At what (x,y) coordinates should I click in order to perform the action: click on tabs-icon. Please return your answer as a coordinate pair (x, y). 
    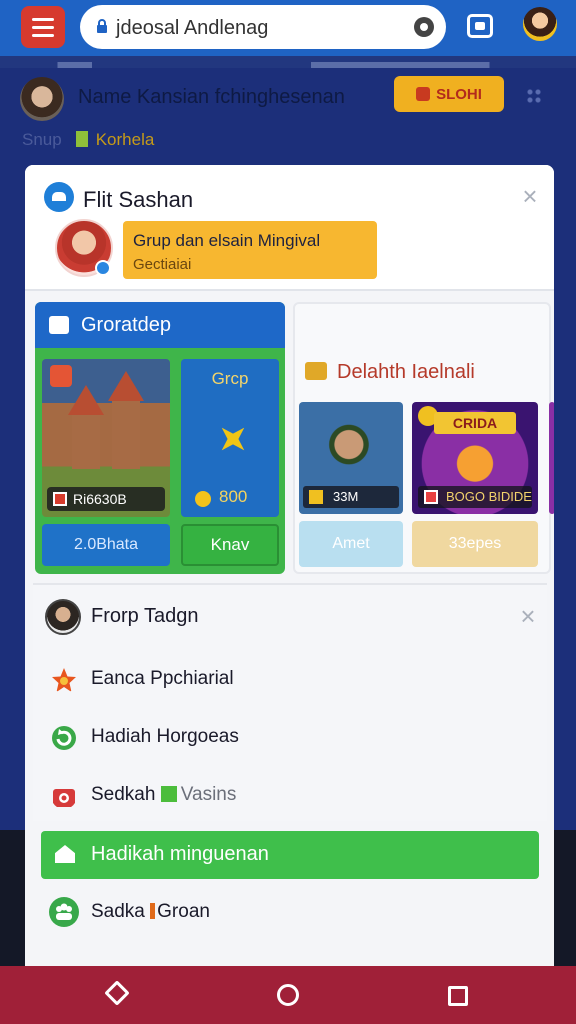
    Looking at the image, I should click on (480, 26).